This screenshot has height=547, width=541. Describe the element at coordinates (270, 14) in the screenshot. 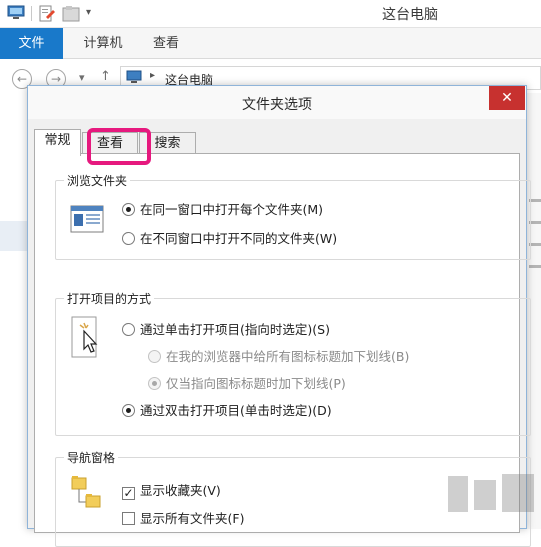

I see `explorer-title-bar: ▾ 这台电脑` at that location.